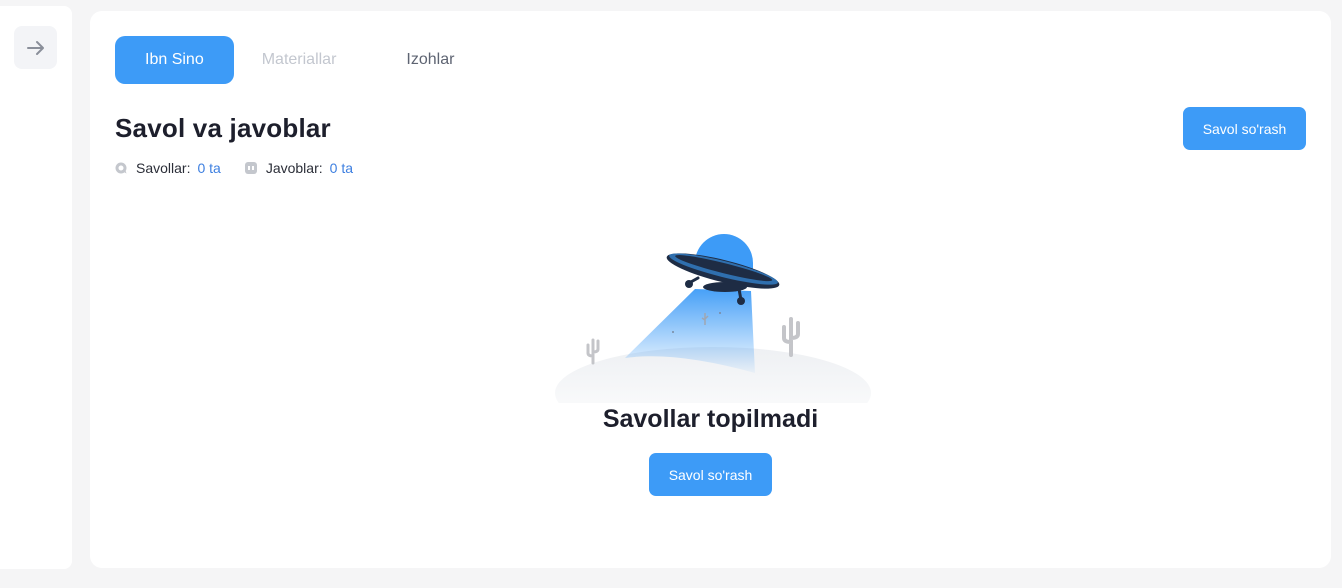  I want to click on ask-question-button: Savol so'rash, so click(1244, 128).